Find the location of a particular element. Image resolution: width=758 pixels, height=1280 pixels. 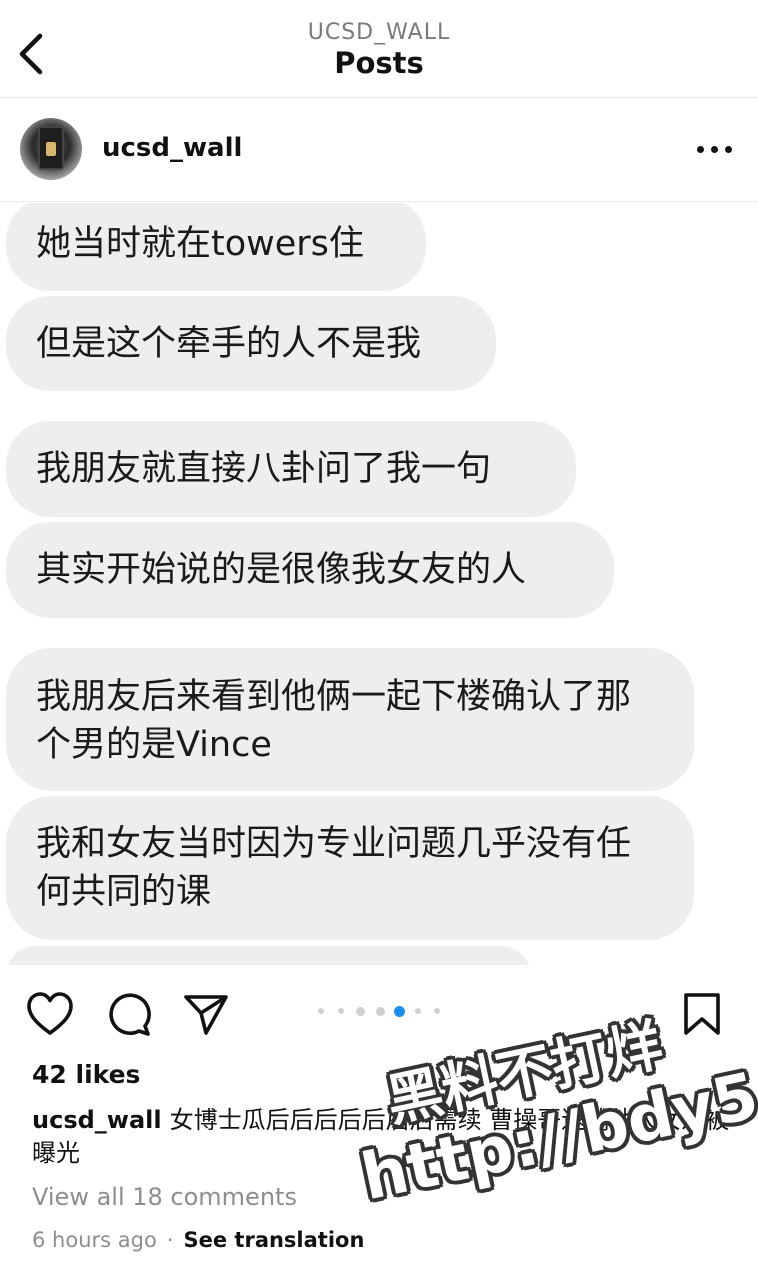

account-handle: UCSD_WALL is located at coordinates (379, 32).